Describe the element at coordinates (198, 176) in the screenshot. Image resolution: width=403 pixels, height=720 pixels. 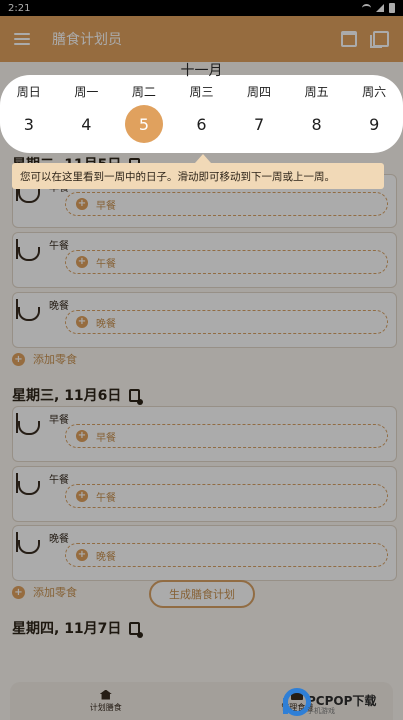
I see `tutorial-tooltip: 您可以在这里看到一周中的日子。滑动即可移动到下一周或上一周。` at that location.